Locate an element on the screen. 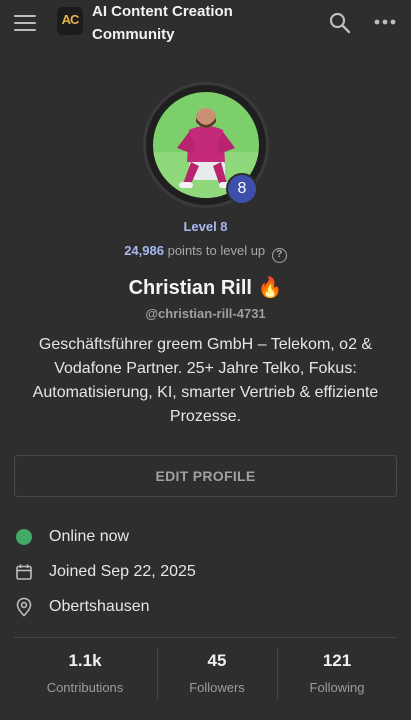 The height and width of the screenshot is (720, 411). calendar-icon is located at coordinates (24, 572).